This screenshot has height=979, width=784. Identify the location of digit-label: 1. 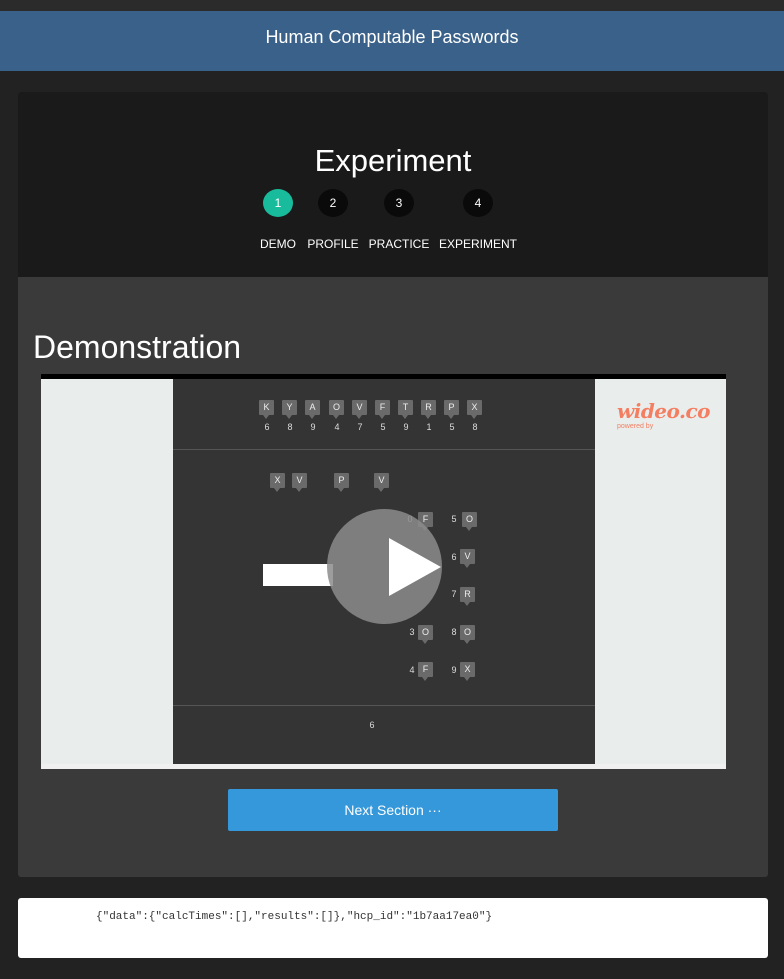
(429, 427).